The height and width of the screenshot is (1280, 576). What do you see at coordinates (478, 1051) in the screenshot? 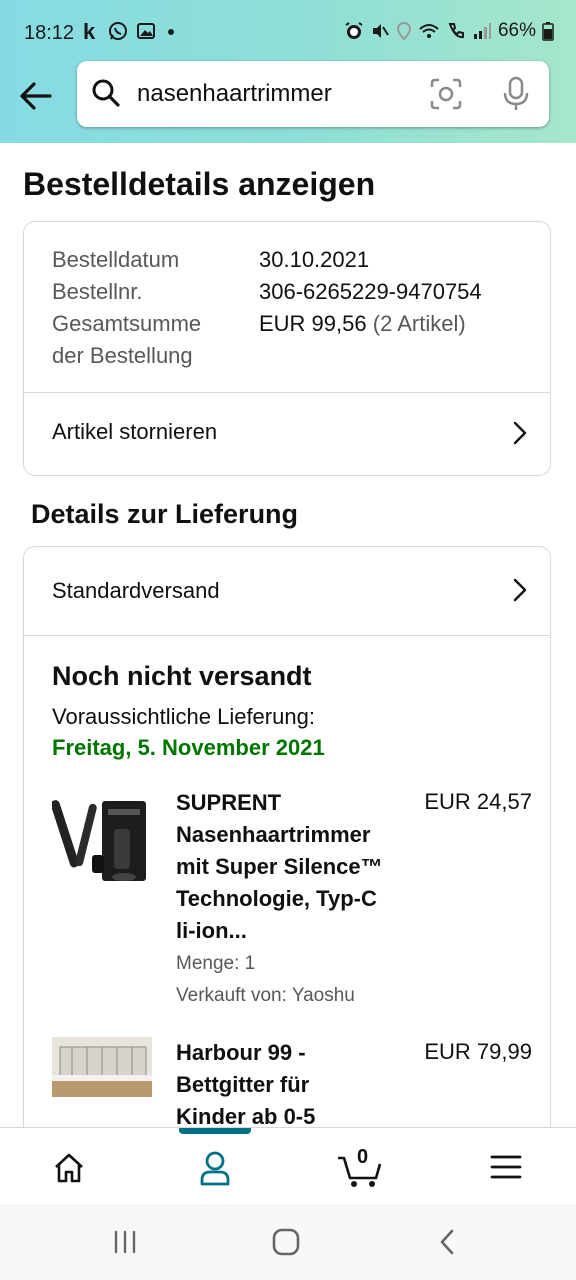
I see `item-price: EUR 79,99` at bounding box center [478, 1051].